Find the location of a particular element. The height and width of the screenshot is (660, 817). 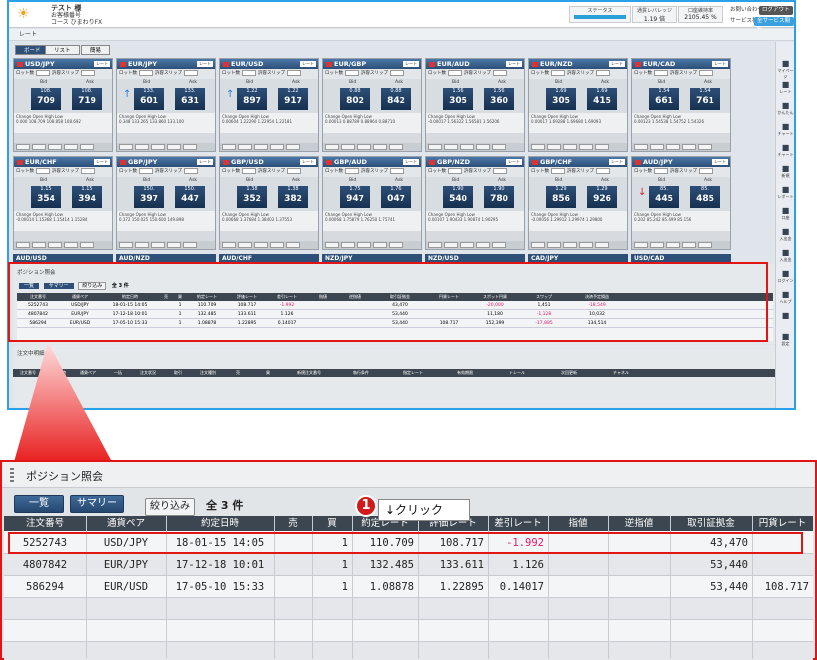

zoom-triangle is located at coordinates (63, 402).